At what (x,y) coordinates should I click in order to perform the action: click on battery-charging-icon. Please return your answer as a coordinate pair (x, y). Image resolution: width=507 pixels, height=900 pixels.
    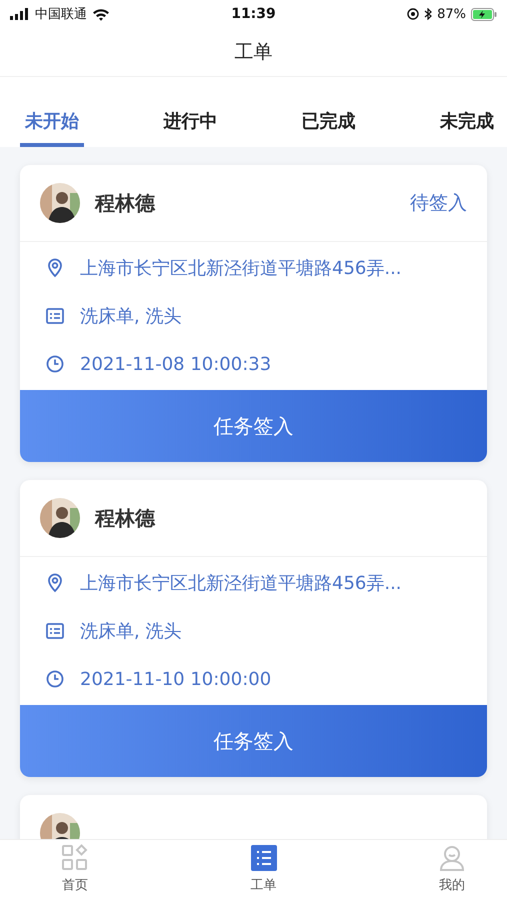
    Looking at the image, I should click on (483, 14).